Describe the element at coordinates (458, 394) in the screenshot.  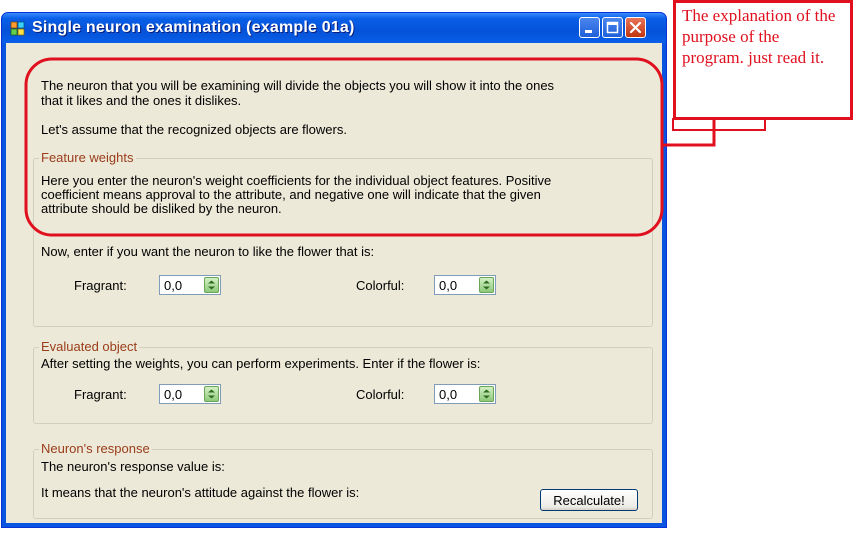
I see `object-colorful-input` at that location.